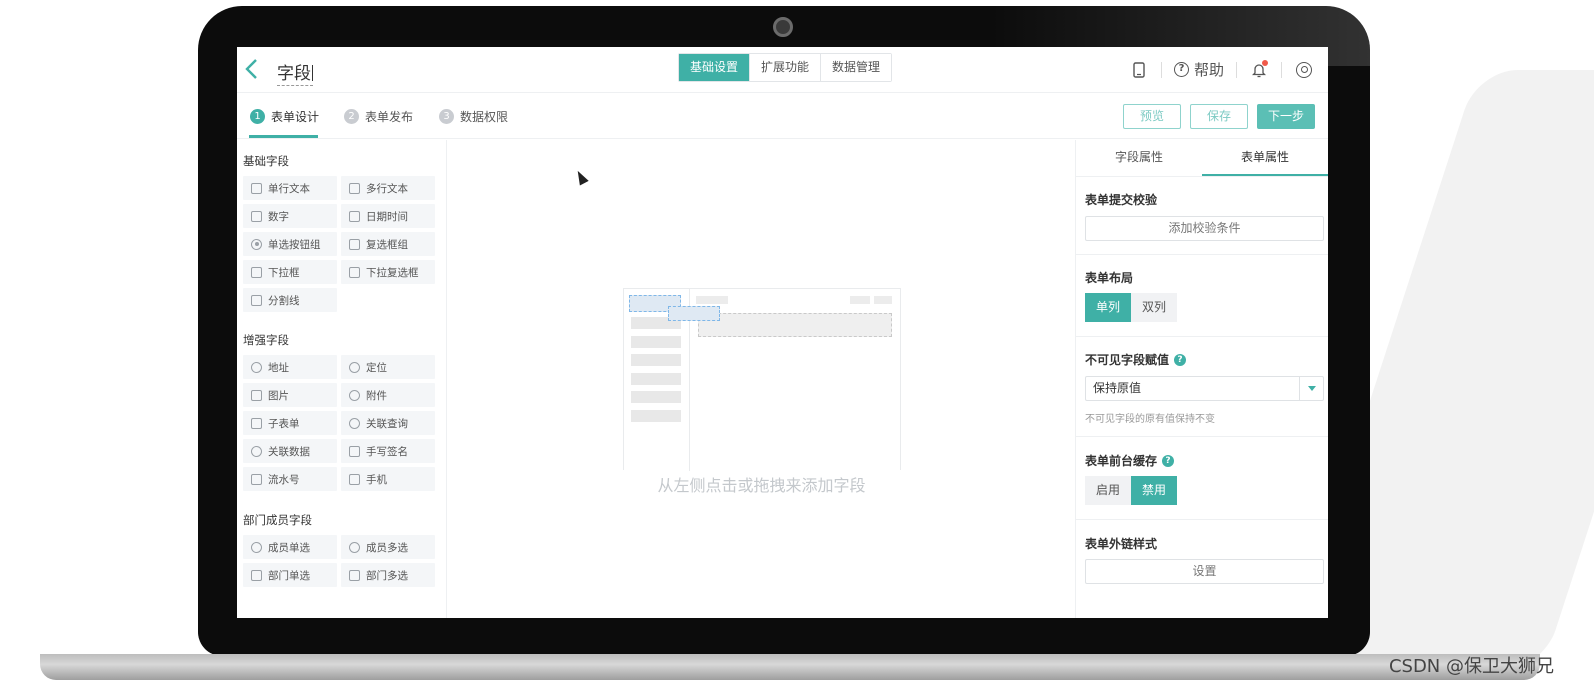 This screenshot has width=1594, height=694. What do you see at coordinates (295, 117) in the screenshot?
I see `step-label: 表单设计` at bounding box center [295, 117].